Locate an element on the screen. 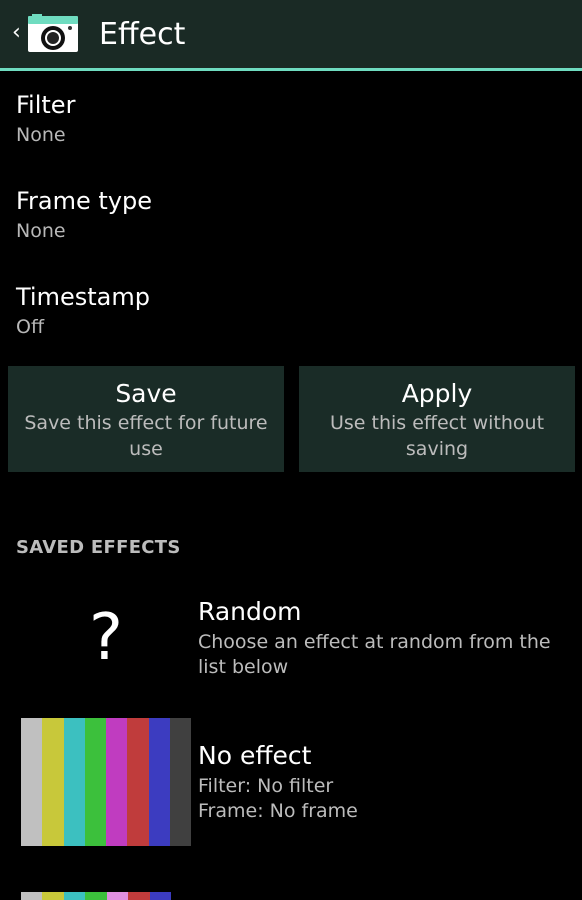 The height and width of the screenshot is (900, 582). apply-button-title: Apply is located at coordinates (437, 393).